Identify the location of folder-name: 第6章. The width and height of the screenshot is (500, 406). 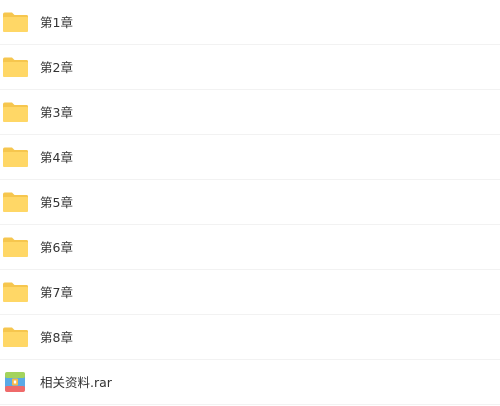
(56, 247).